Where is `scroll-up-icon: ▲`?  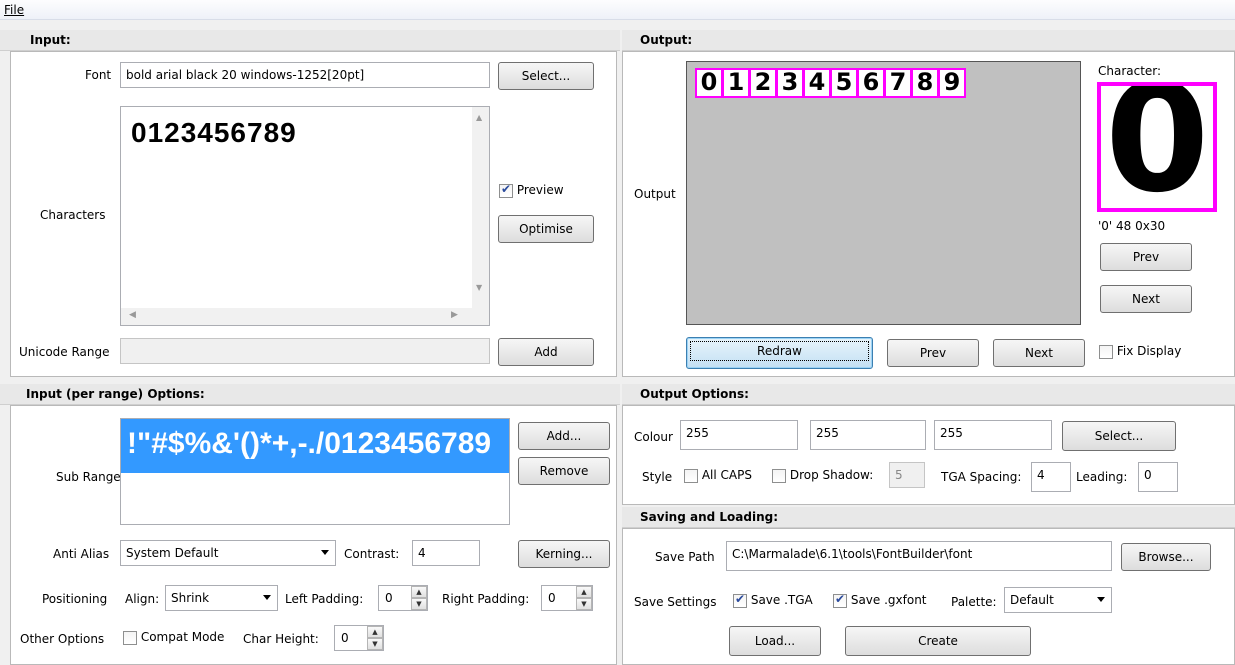
scroll-up-icon: ▲ is located at coordinates (479, 117).